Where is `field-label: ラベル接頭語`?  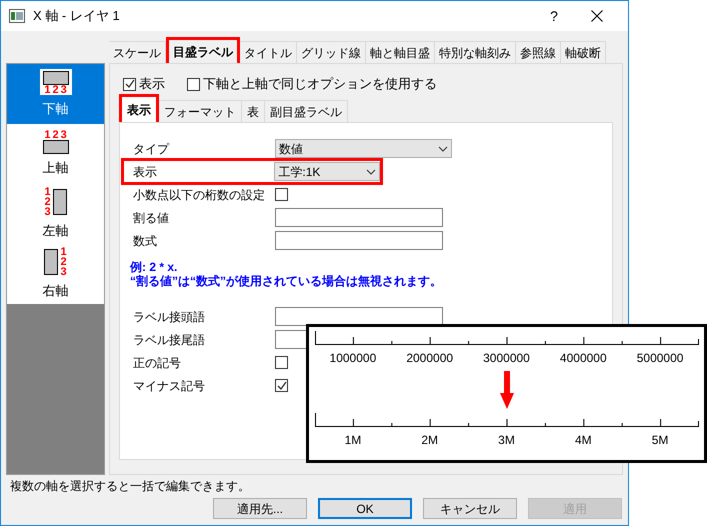
field-label: ラベル接頭語 is located at coordinates (169, 317).